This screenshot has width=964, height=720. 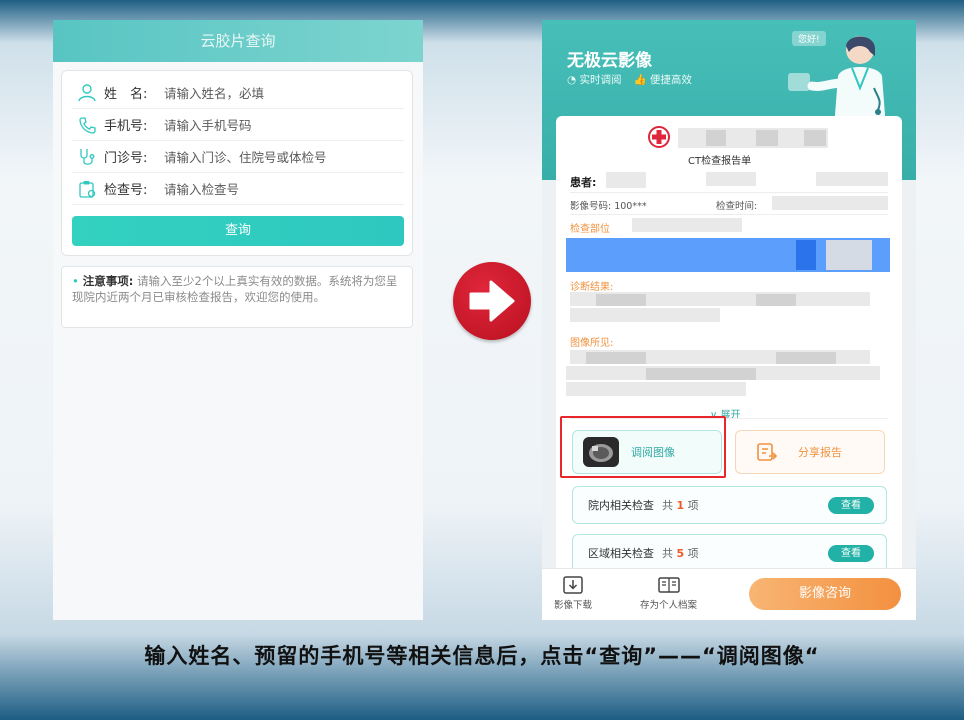 I want to click on save-label: 存为个人档案, so click(x=669, y=605).